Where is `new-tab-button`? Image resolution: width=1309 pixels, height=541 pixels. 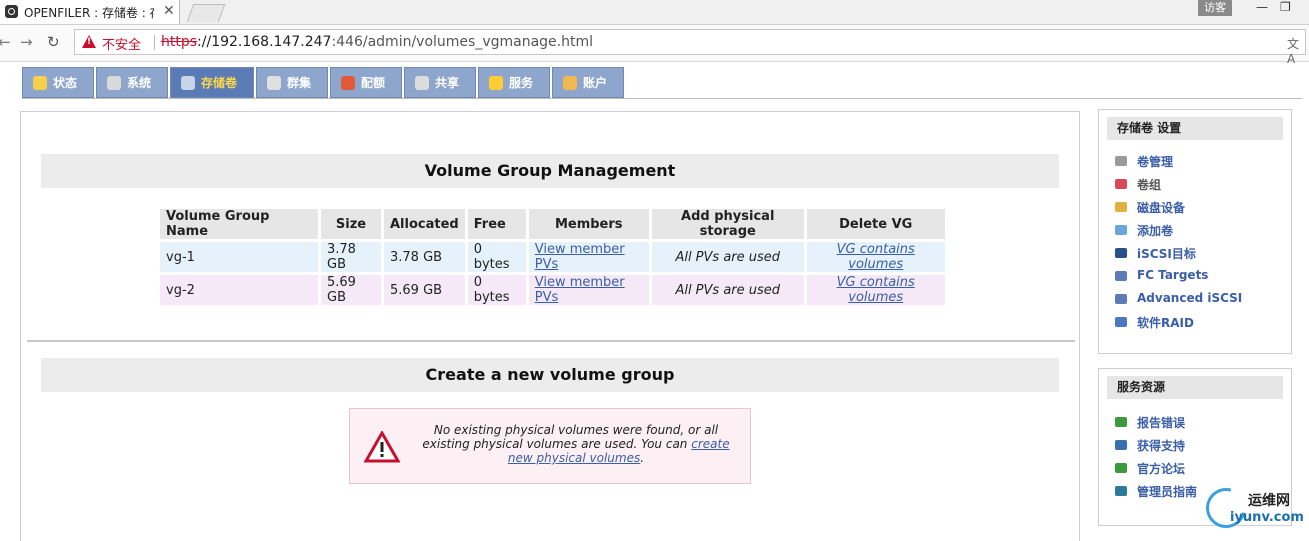
new-tab-button is located at coordinates (206, 13).